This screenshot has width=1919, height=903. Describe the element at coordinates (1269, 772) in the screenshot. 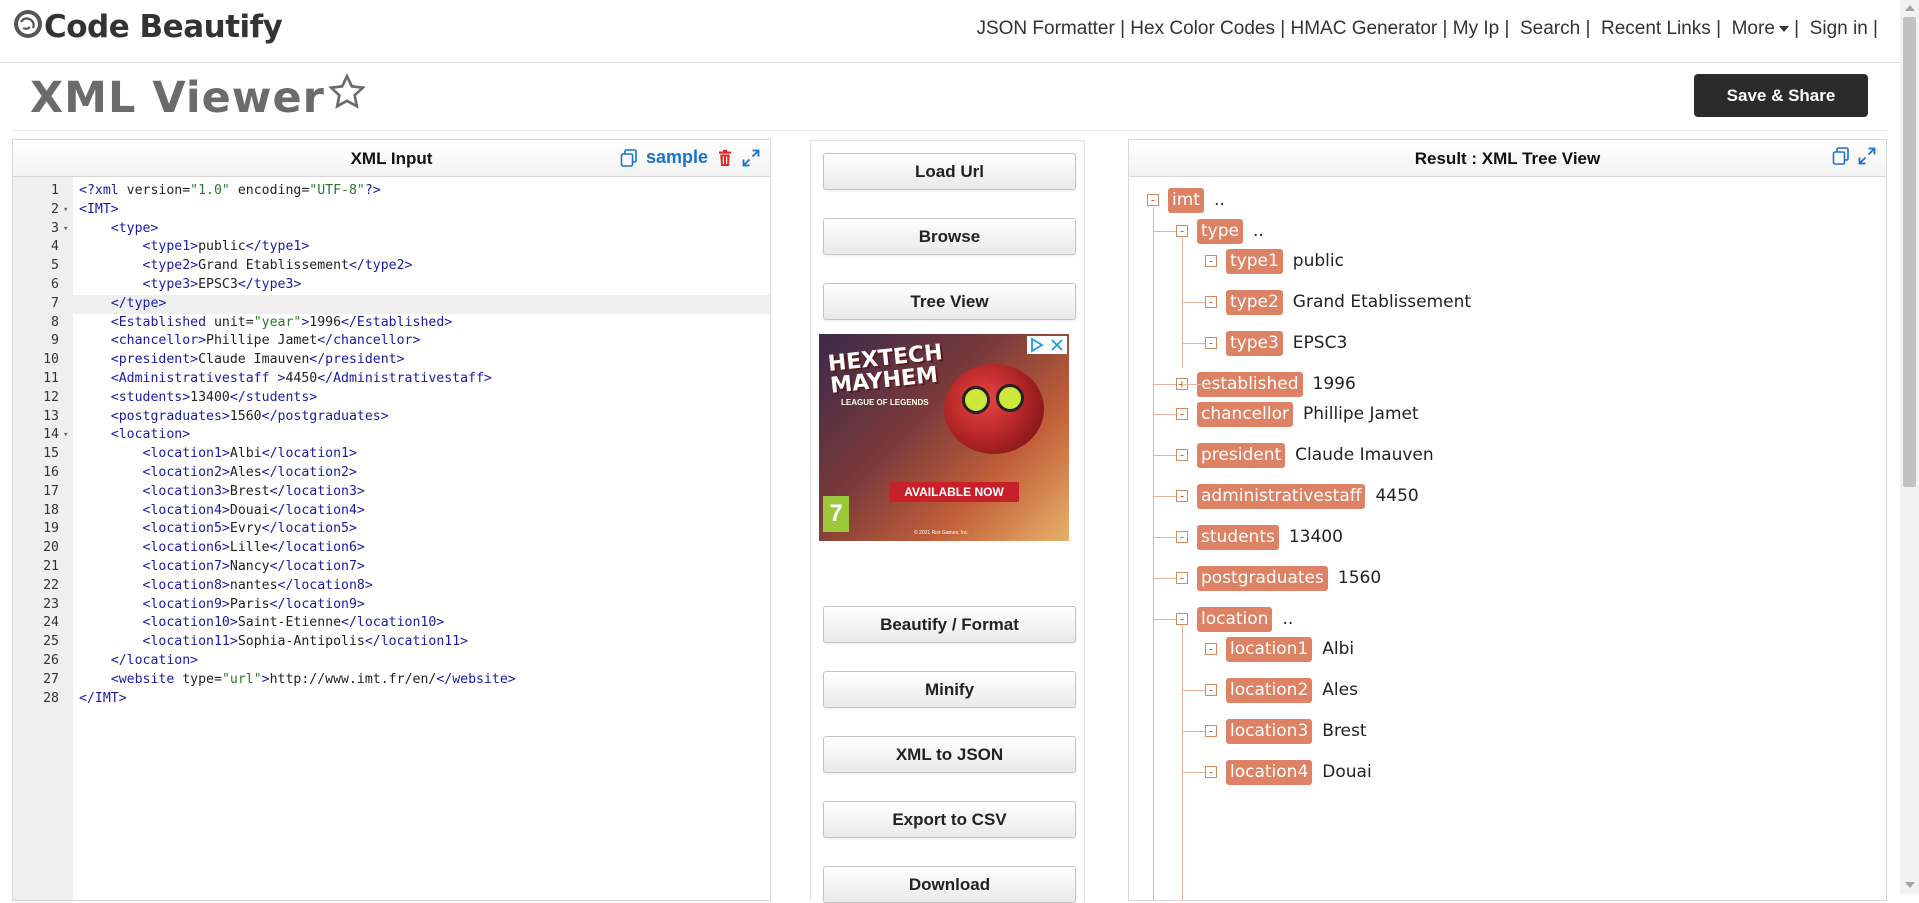

I see `tree-node-tag: location4` at that location.